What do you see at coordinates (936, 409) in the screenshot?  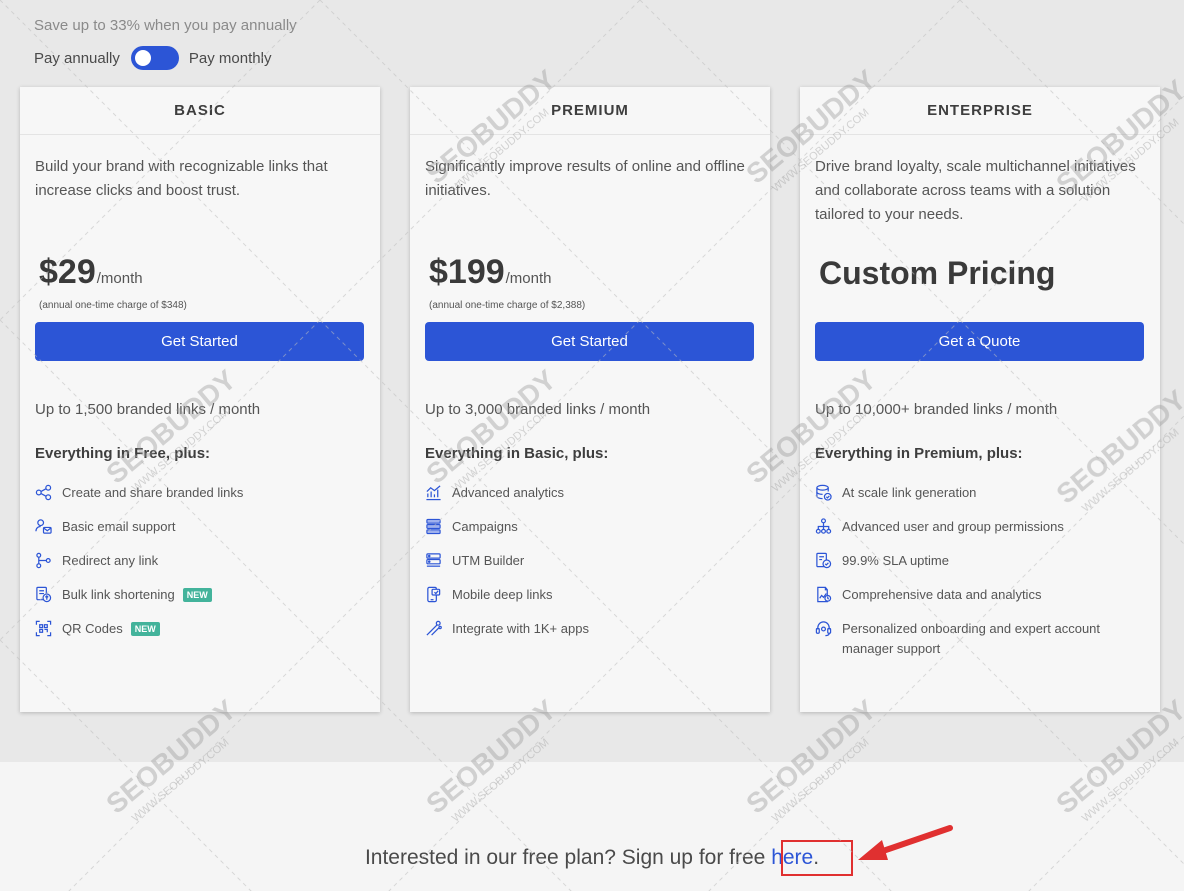 I see `link-limit: Up to 10,000+ branded links / month` at bounding box center [936, 409].